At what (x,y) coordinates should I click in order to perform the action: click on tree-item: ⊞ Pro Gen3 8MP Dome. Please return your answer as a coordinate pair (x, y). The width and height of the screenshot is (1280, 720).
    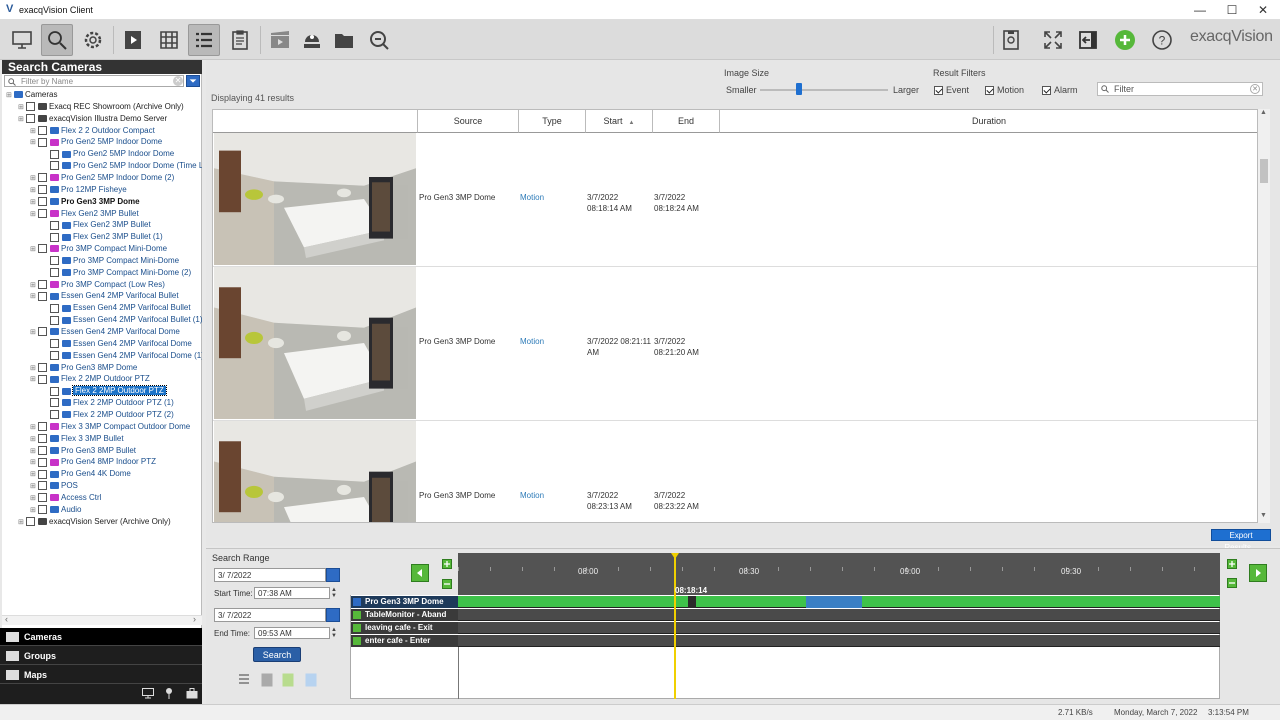
    Looking at the image, I should click on (83, 368).